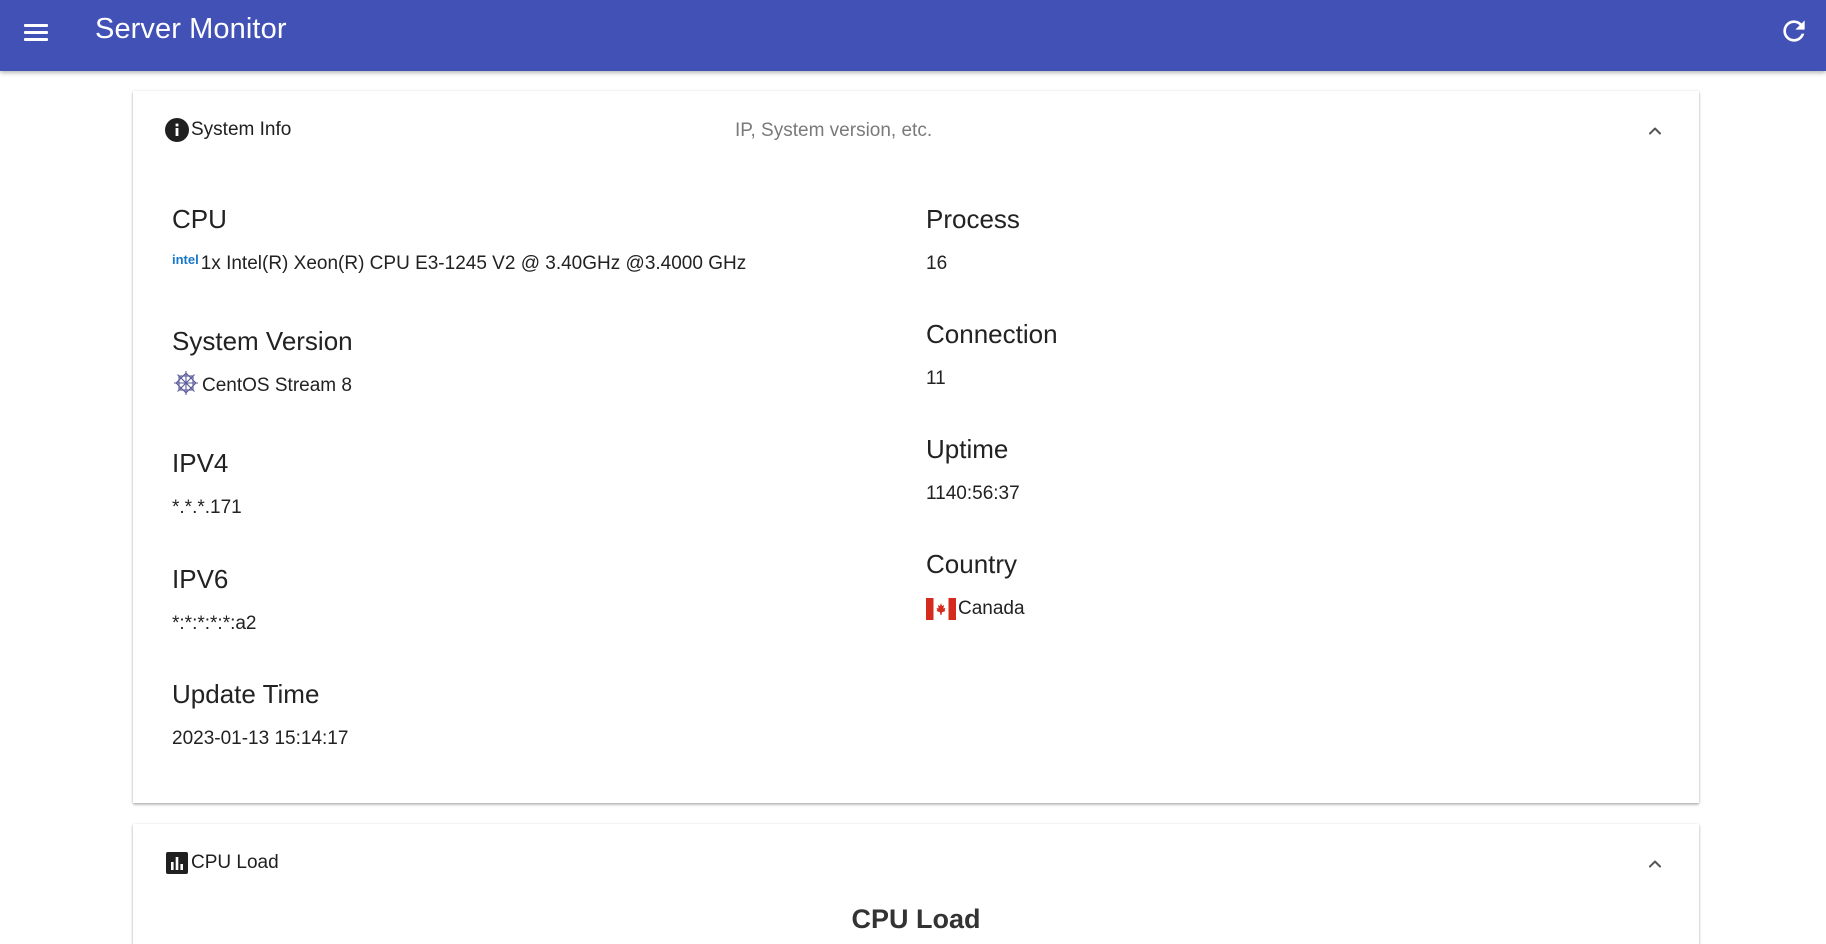 The height and width of the screenshot is (944, 1826). Describe the element at coordinates (262, 341) in the screenshot. I see `system-version-label: System Version` at that location.